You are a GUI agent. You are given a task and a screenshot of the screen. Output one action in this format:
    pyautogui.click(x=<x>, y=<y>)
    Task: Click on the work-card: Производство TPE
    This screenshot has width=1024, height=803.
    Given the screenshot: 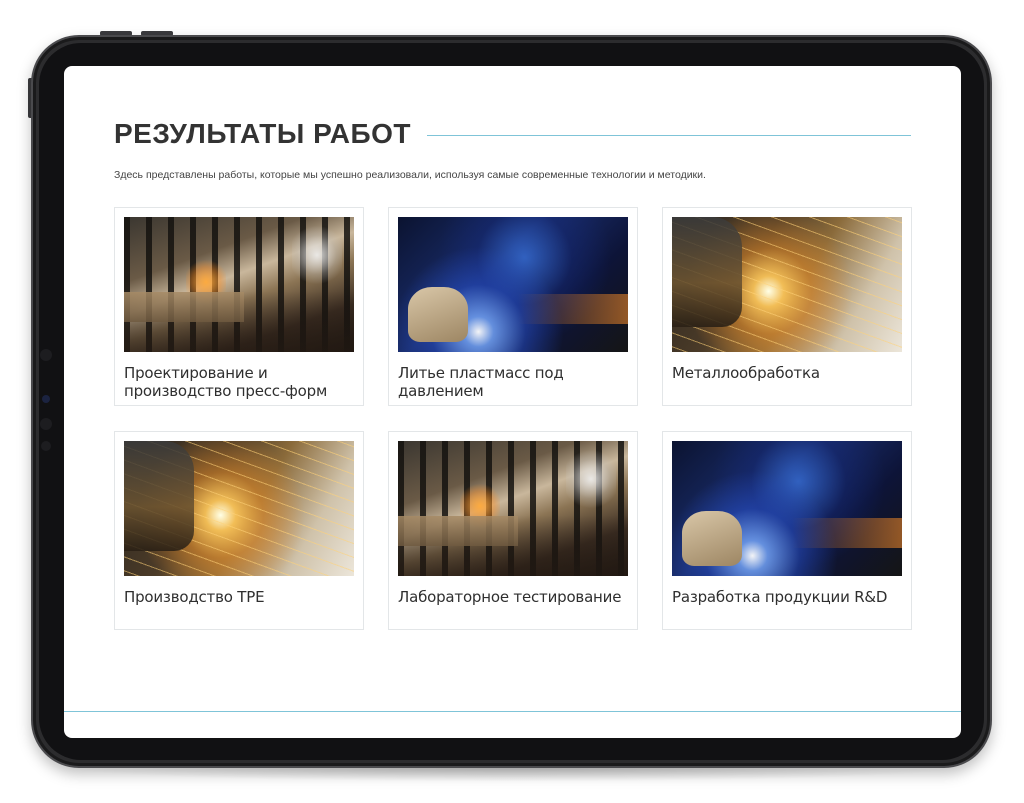 What is the action you would take?
    pyautogui.click(x=239, y=530)
    